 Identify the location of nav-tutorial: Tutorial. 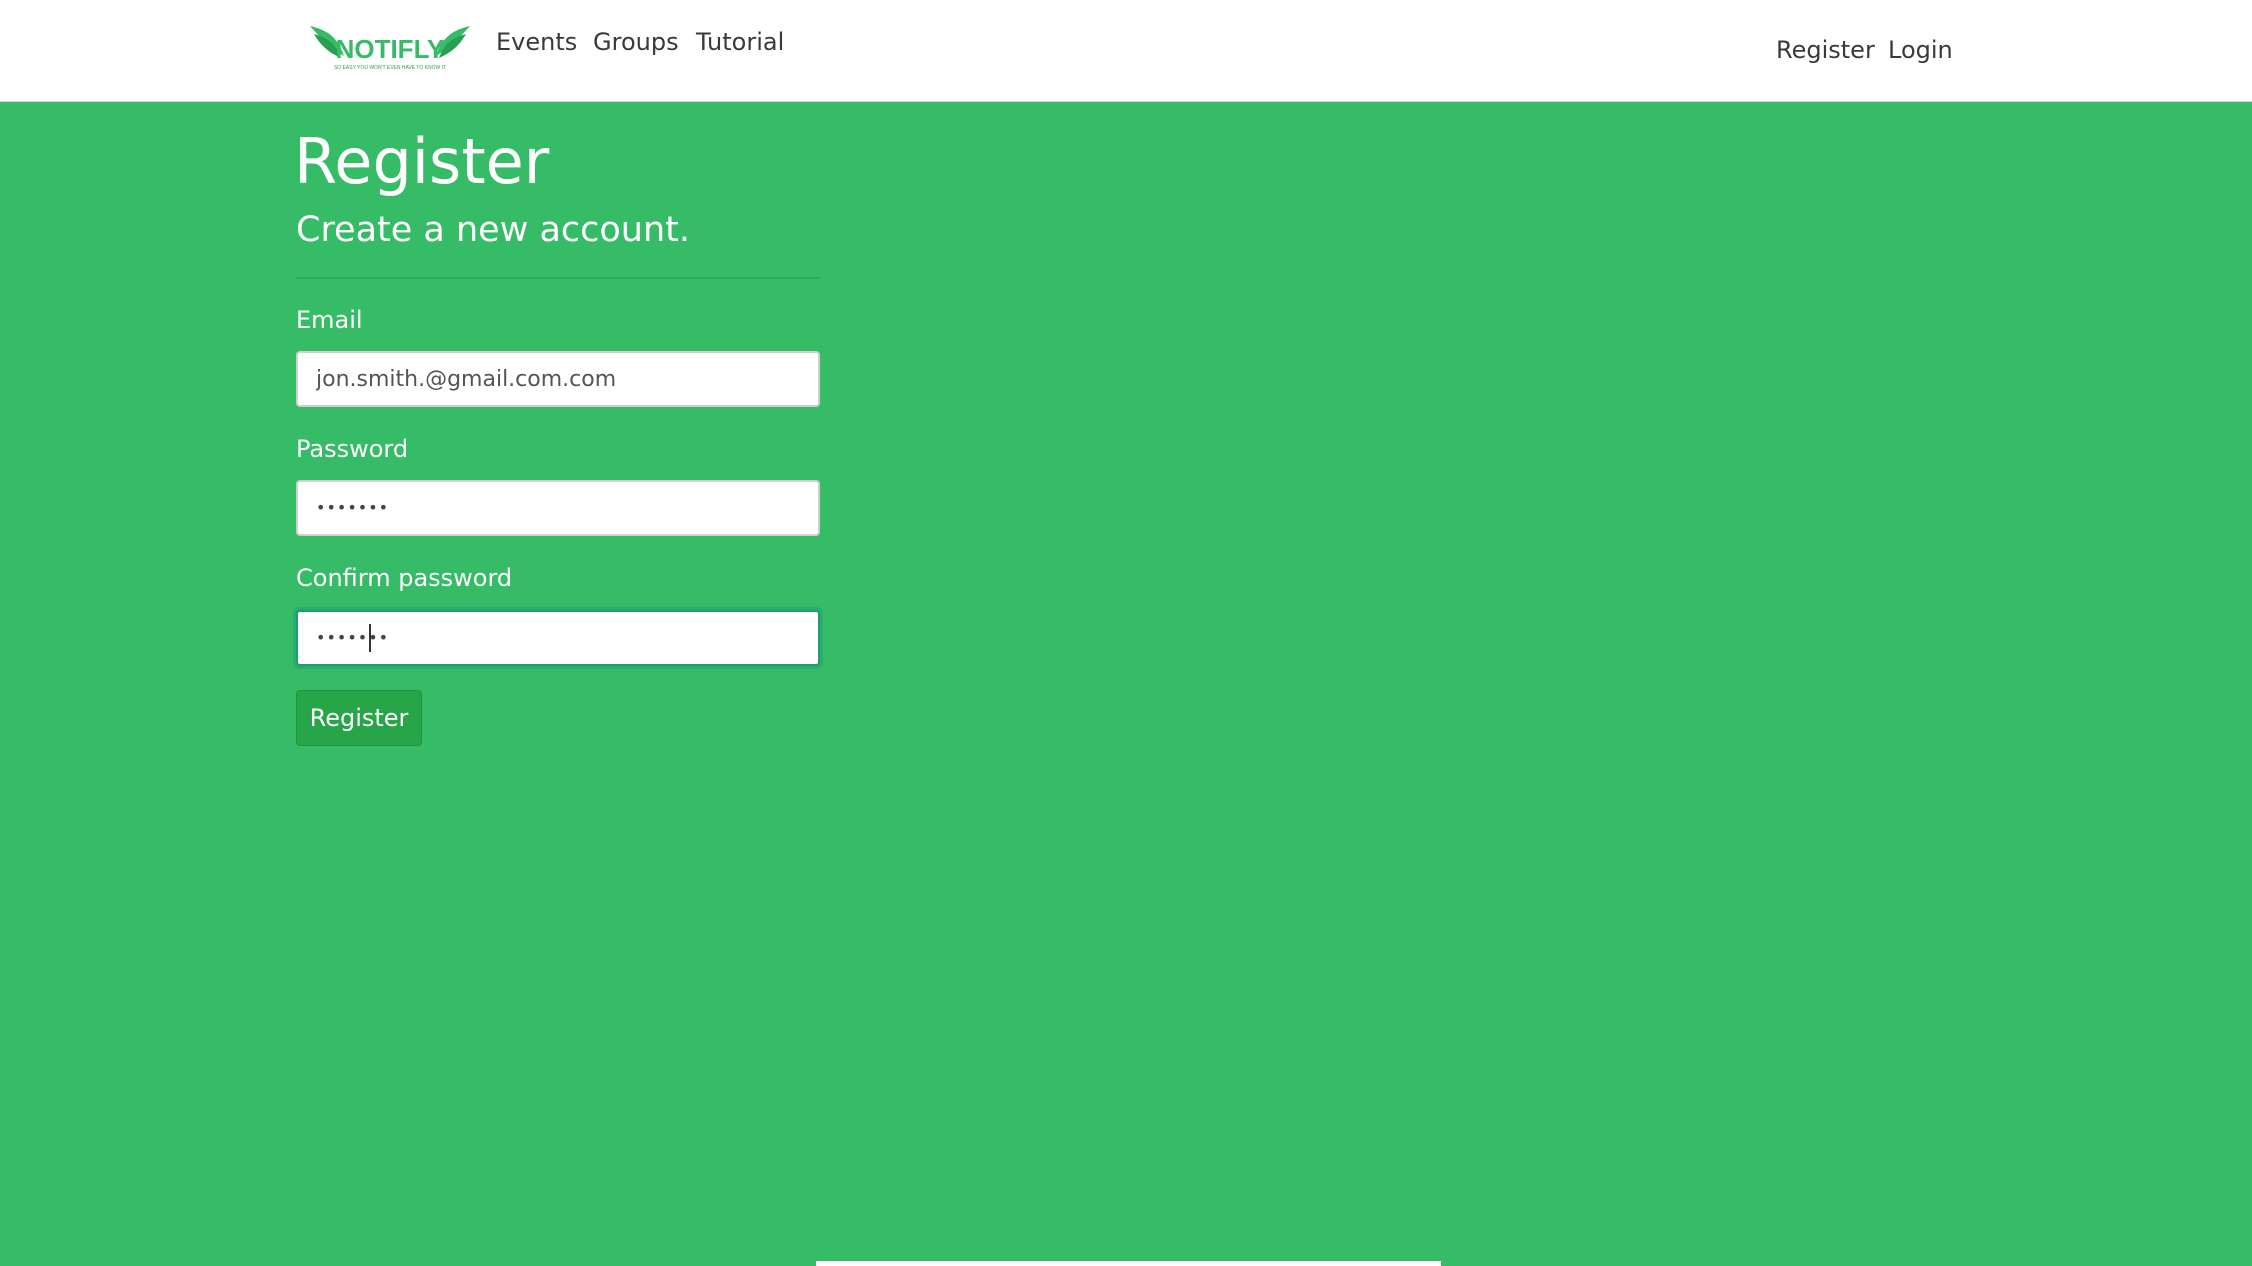
(740, 42).